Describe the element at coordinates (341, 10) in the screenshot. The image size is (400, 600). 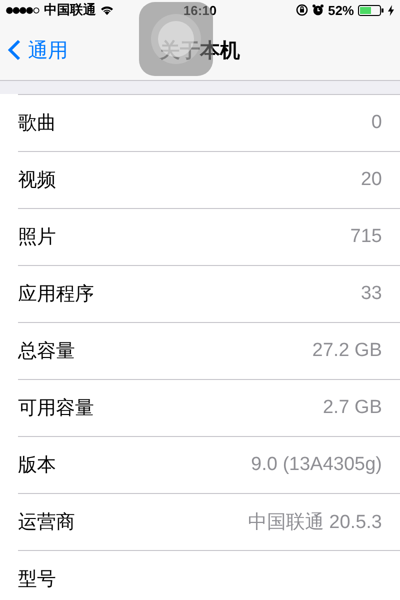
I see `battery-percentage: 52%` at that location.